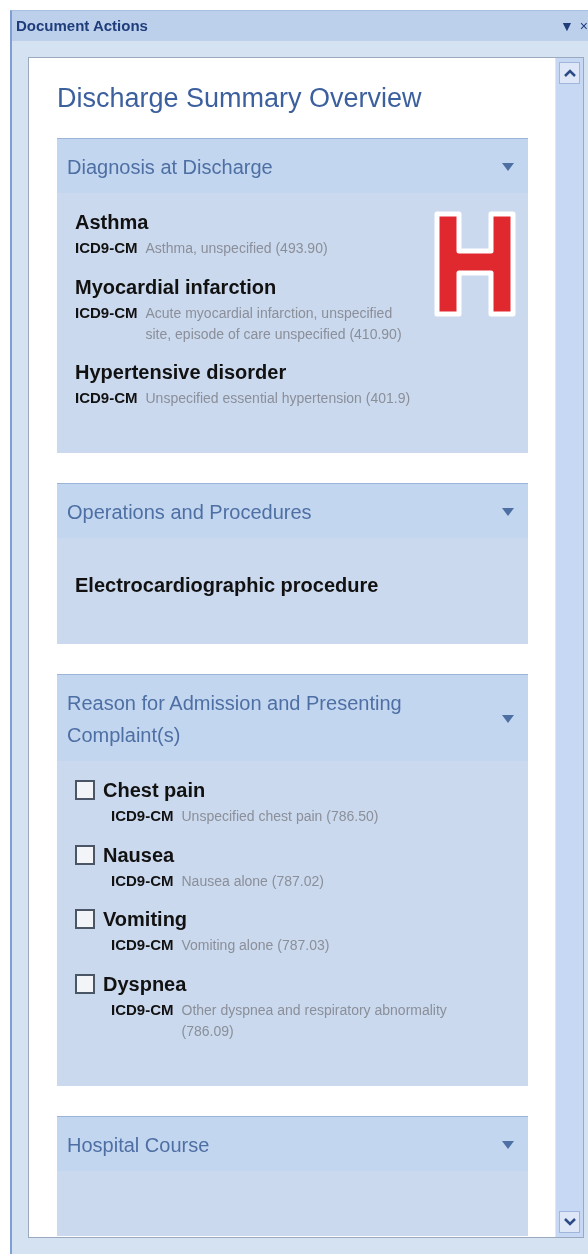 This screenshot has height=1254, width=588. Describe the element at coordinates (112, 223) in the screenshot. I see `item-name: Asthma` at that location.